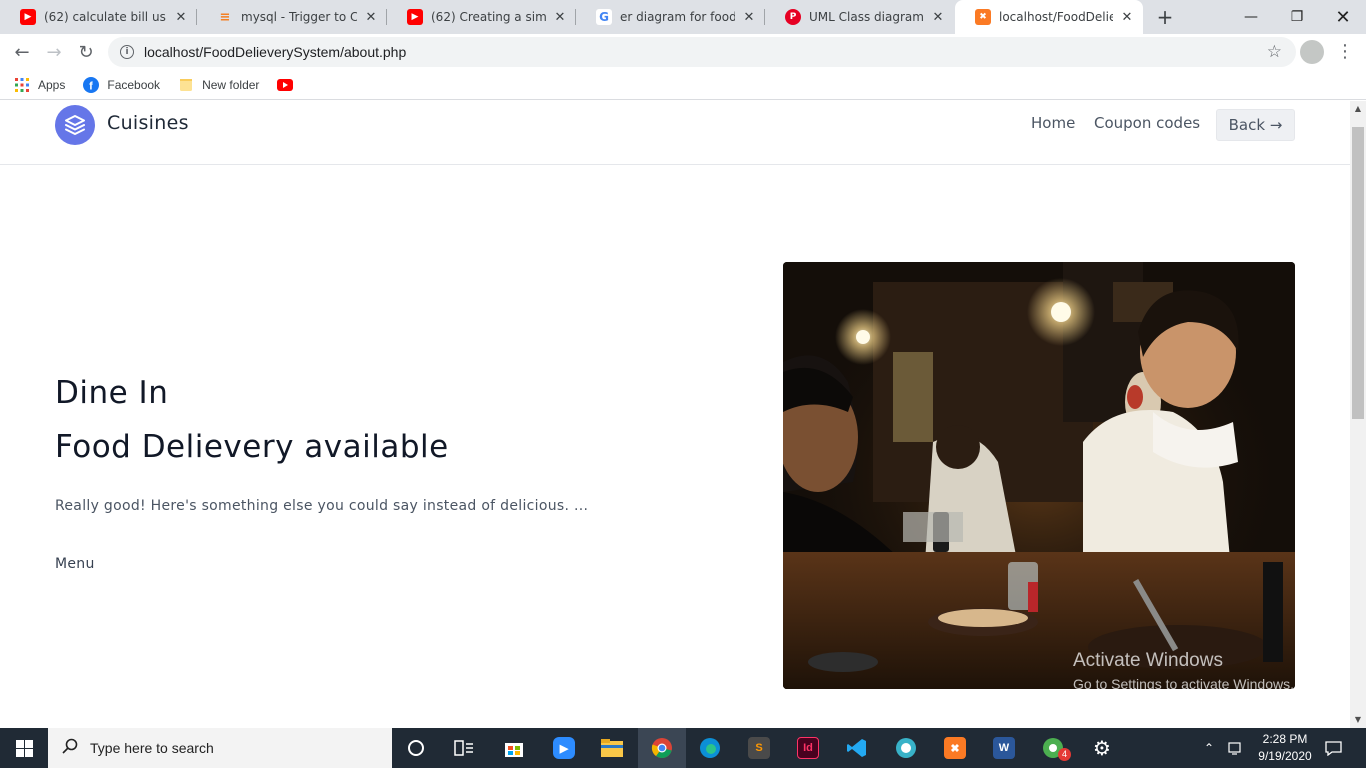 The width and height of the screenshot is (1366, 768). I want to click on vscode-icon, so click(857, 748).